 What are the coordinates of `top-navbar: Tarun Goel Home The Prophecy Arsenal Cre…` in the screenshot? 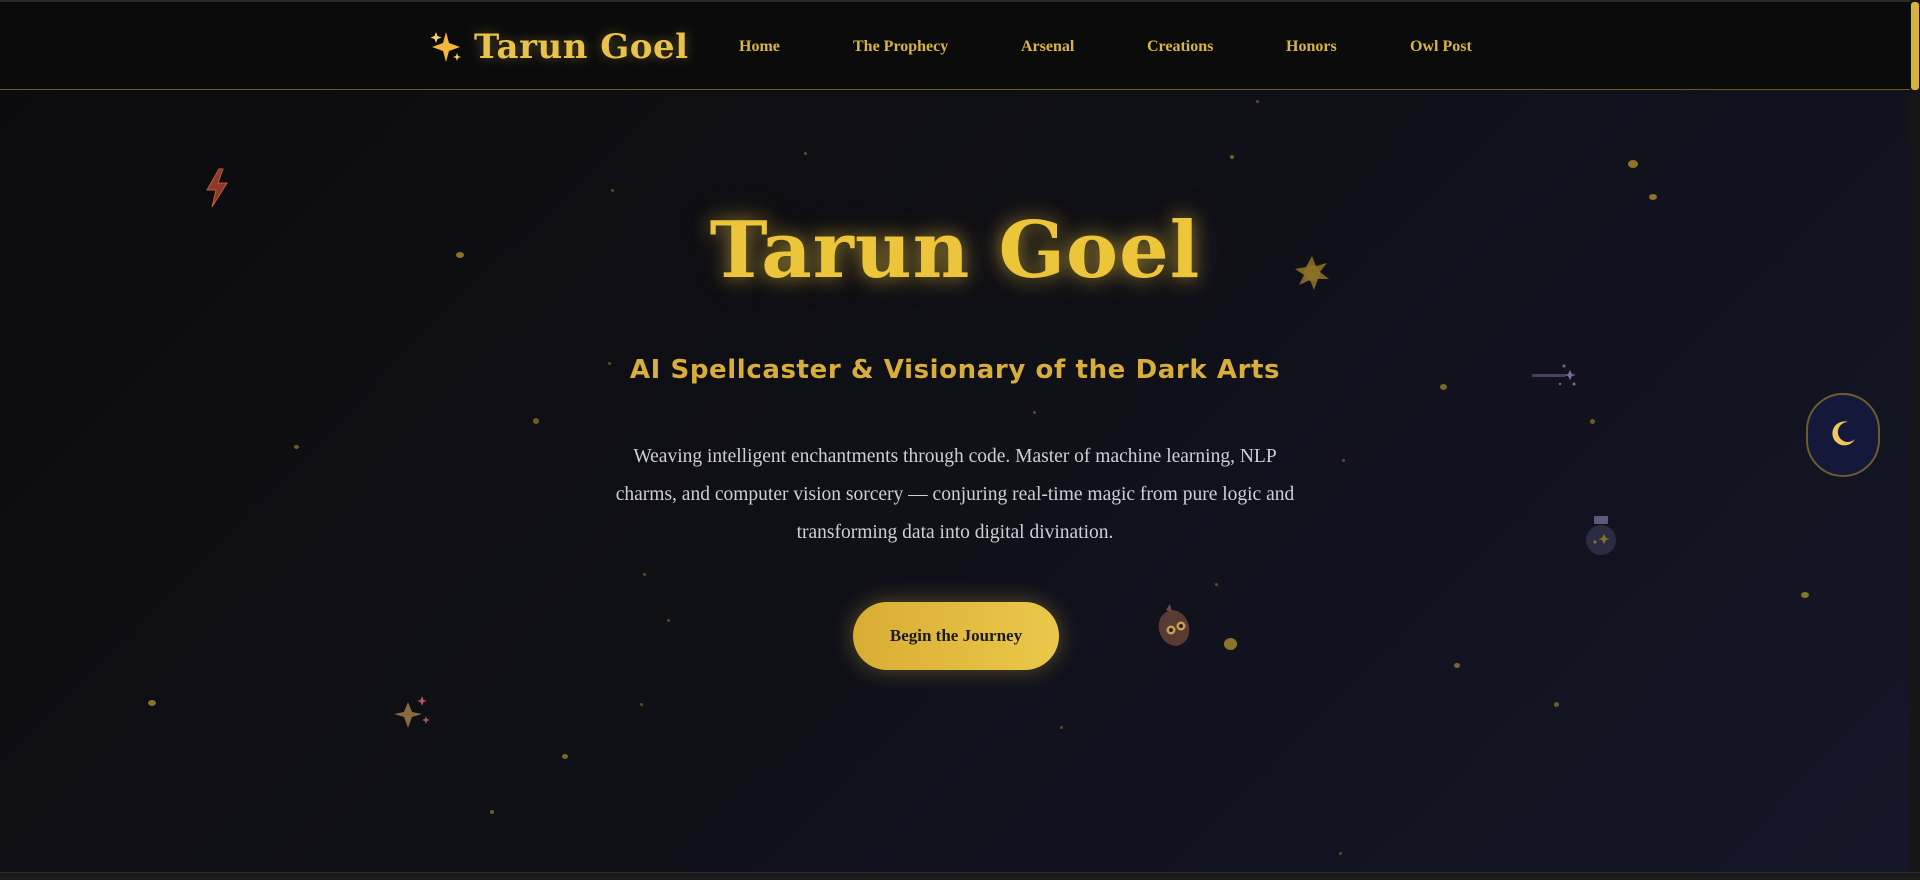 It's located at (955, 45).